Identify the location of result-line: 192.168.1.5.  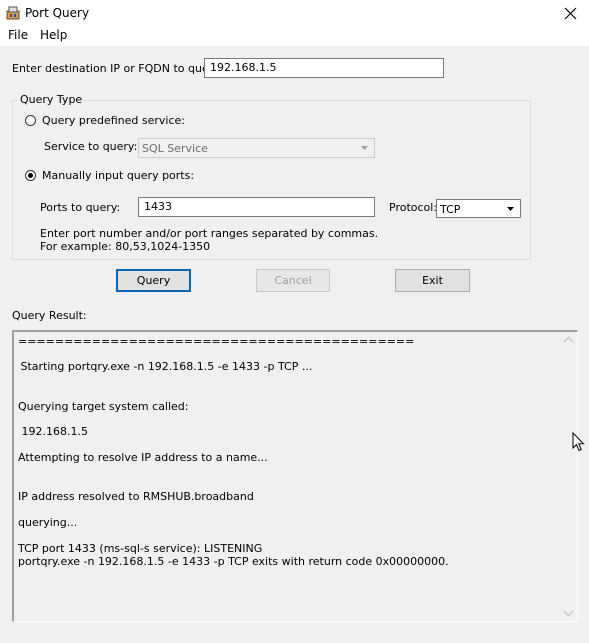
(53, 431).